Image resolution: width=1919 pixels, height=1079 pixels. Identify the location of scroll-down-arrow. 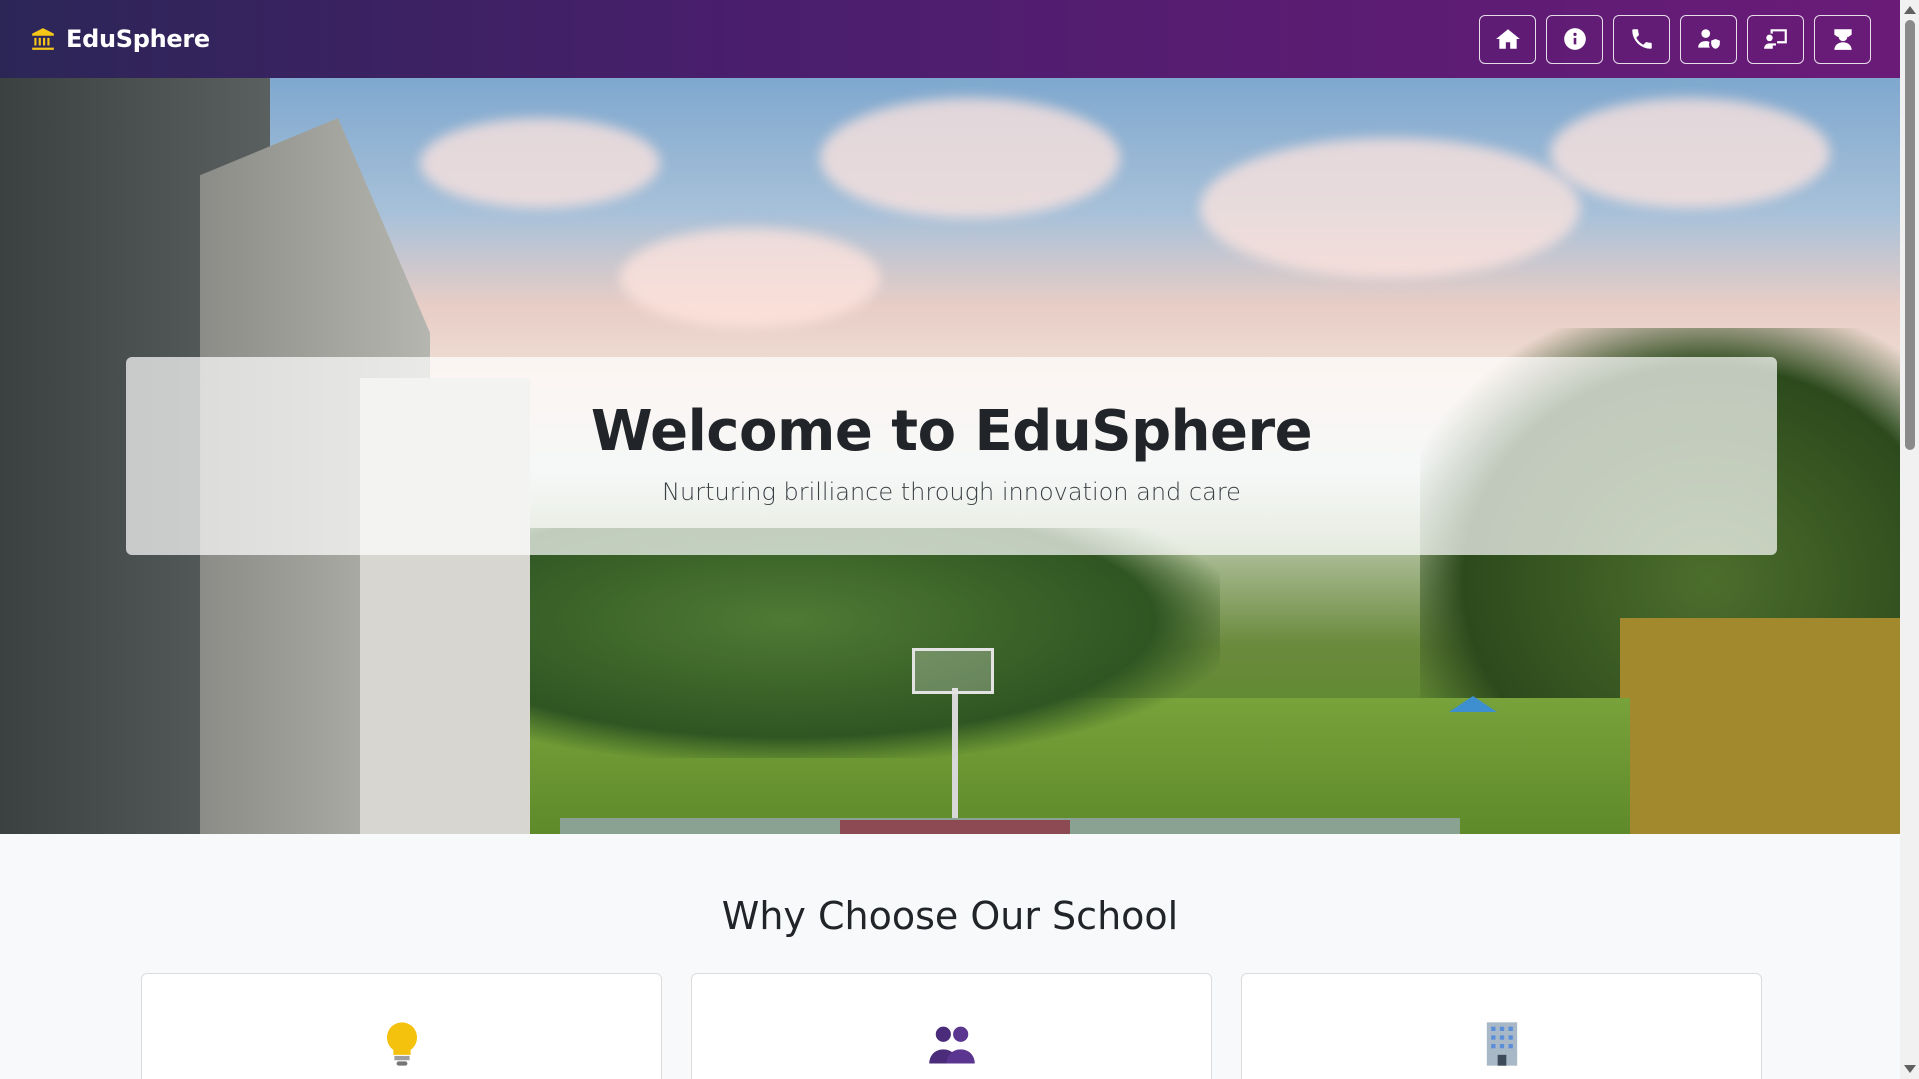
(1910, 1069).